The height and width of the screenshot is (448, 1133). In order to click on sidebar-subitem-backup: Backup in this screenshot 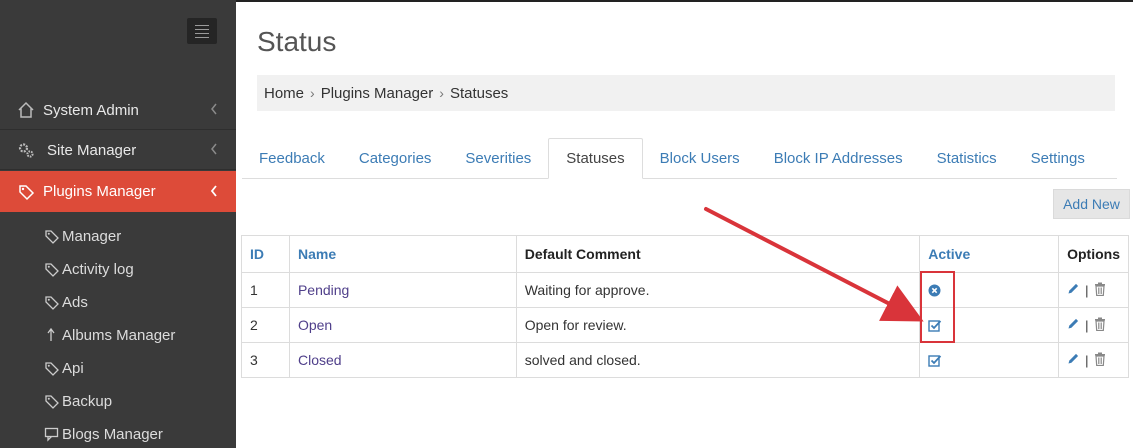, I will do `click(78, 401)`.